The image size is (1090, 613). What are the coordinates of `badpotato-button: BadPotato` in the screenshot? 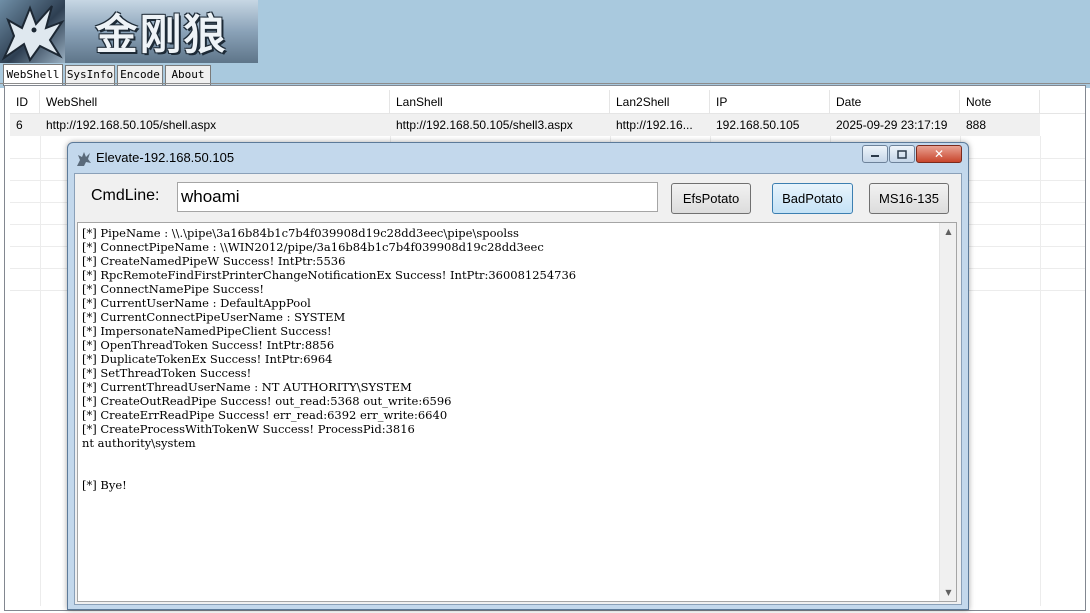 It's located at (812, 198).